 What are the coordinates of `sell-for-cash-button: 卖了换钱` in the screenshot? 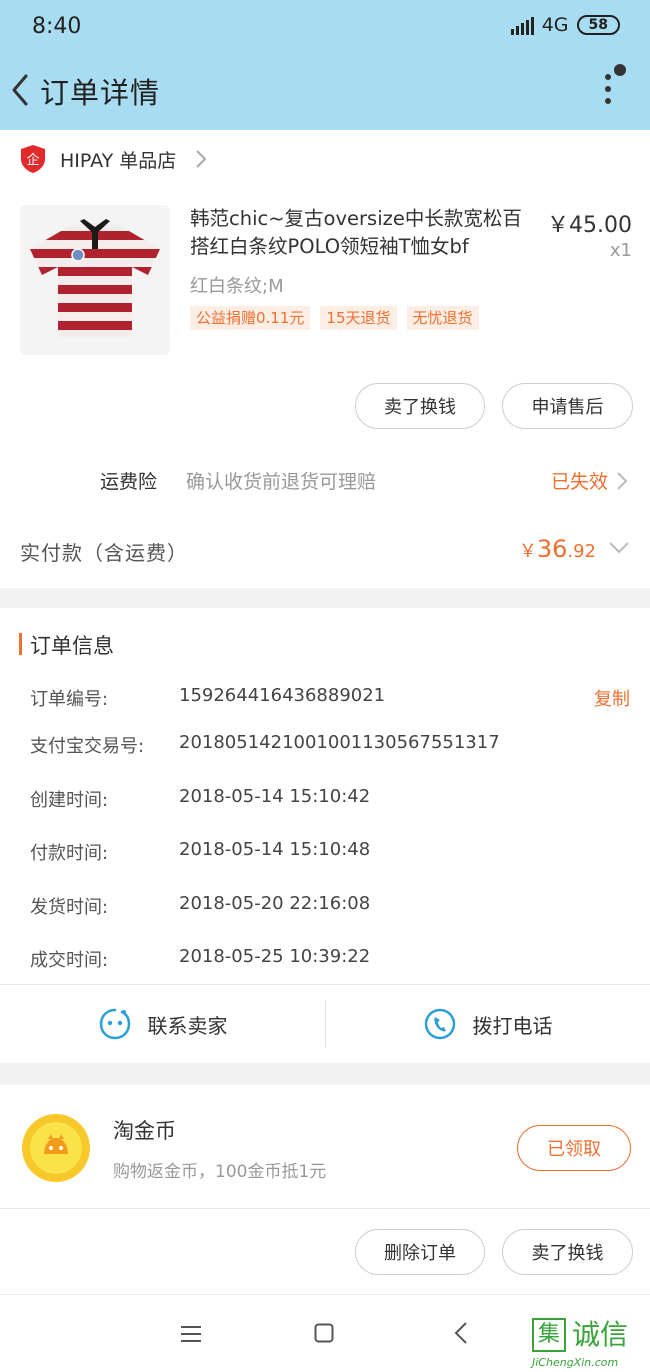 It's located at (420, 406).